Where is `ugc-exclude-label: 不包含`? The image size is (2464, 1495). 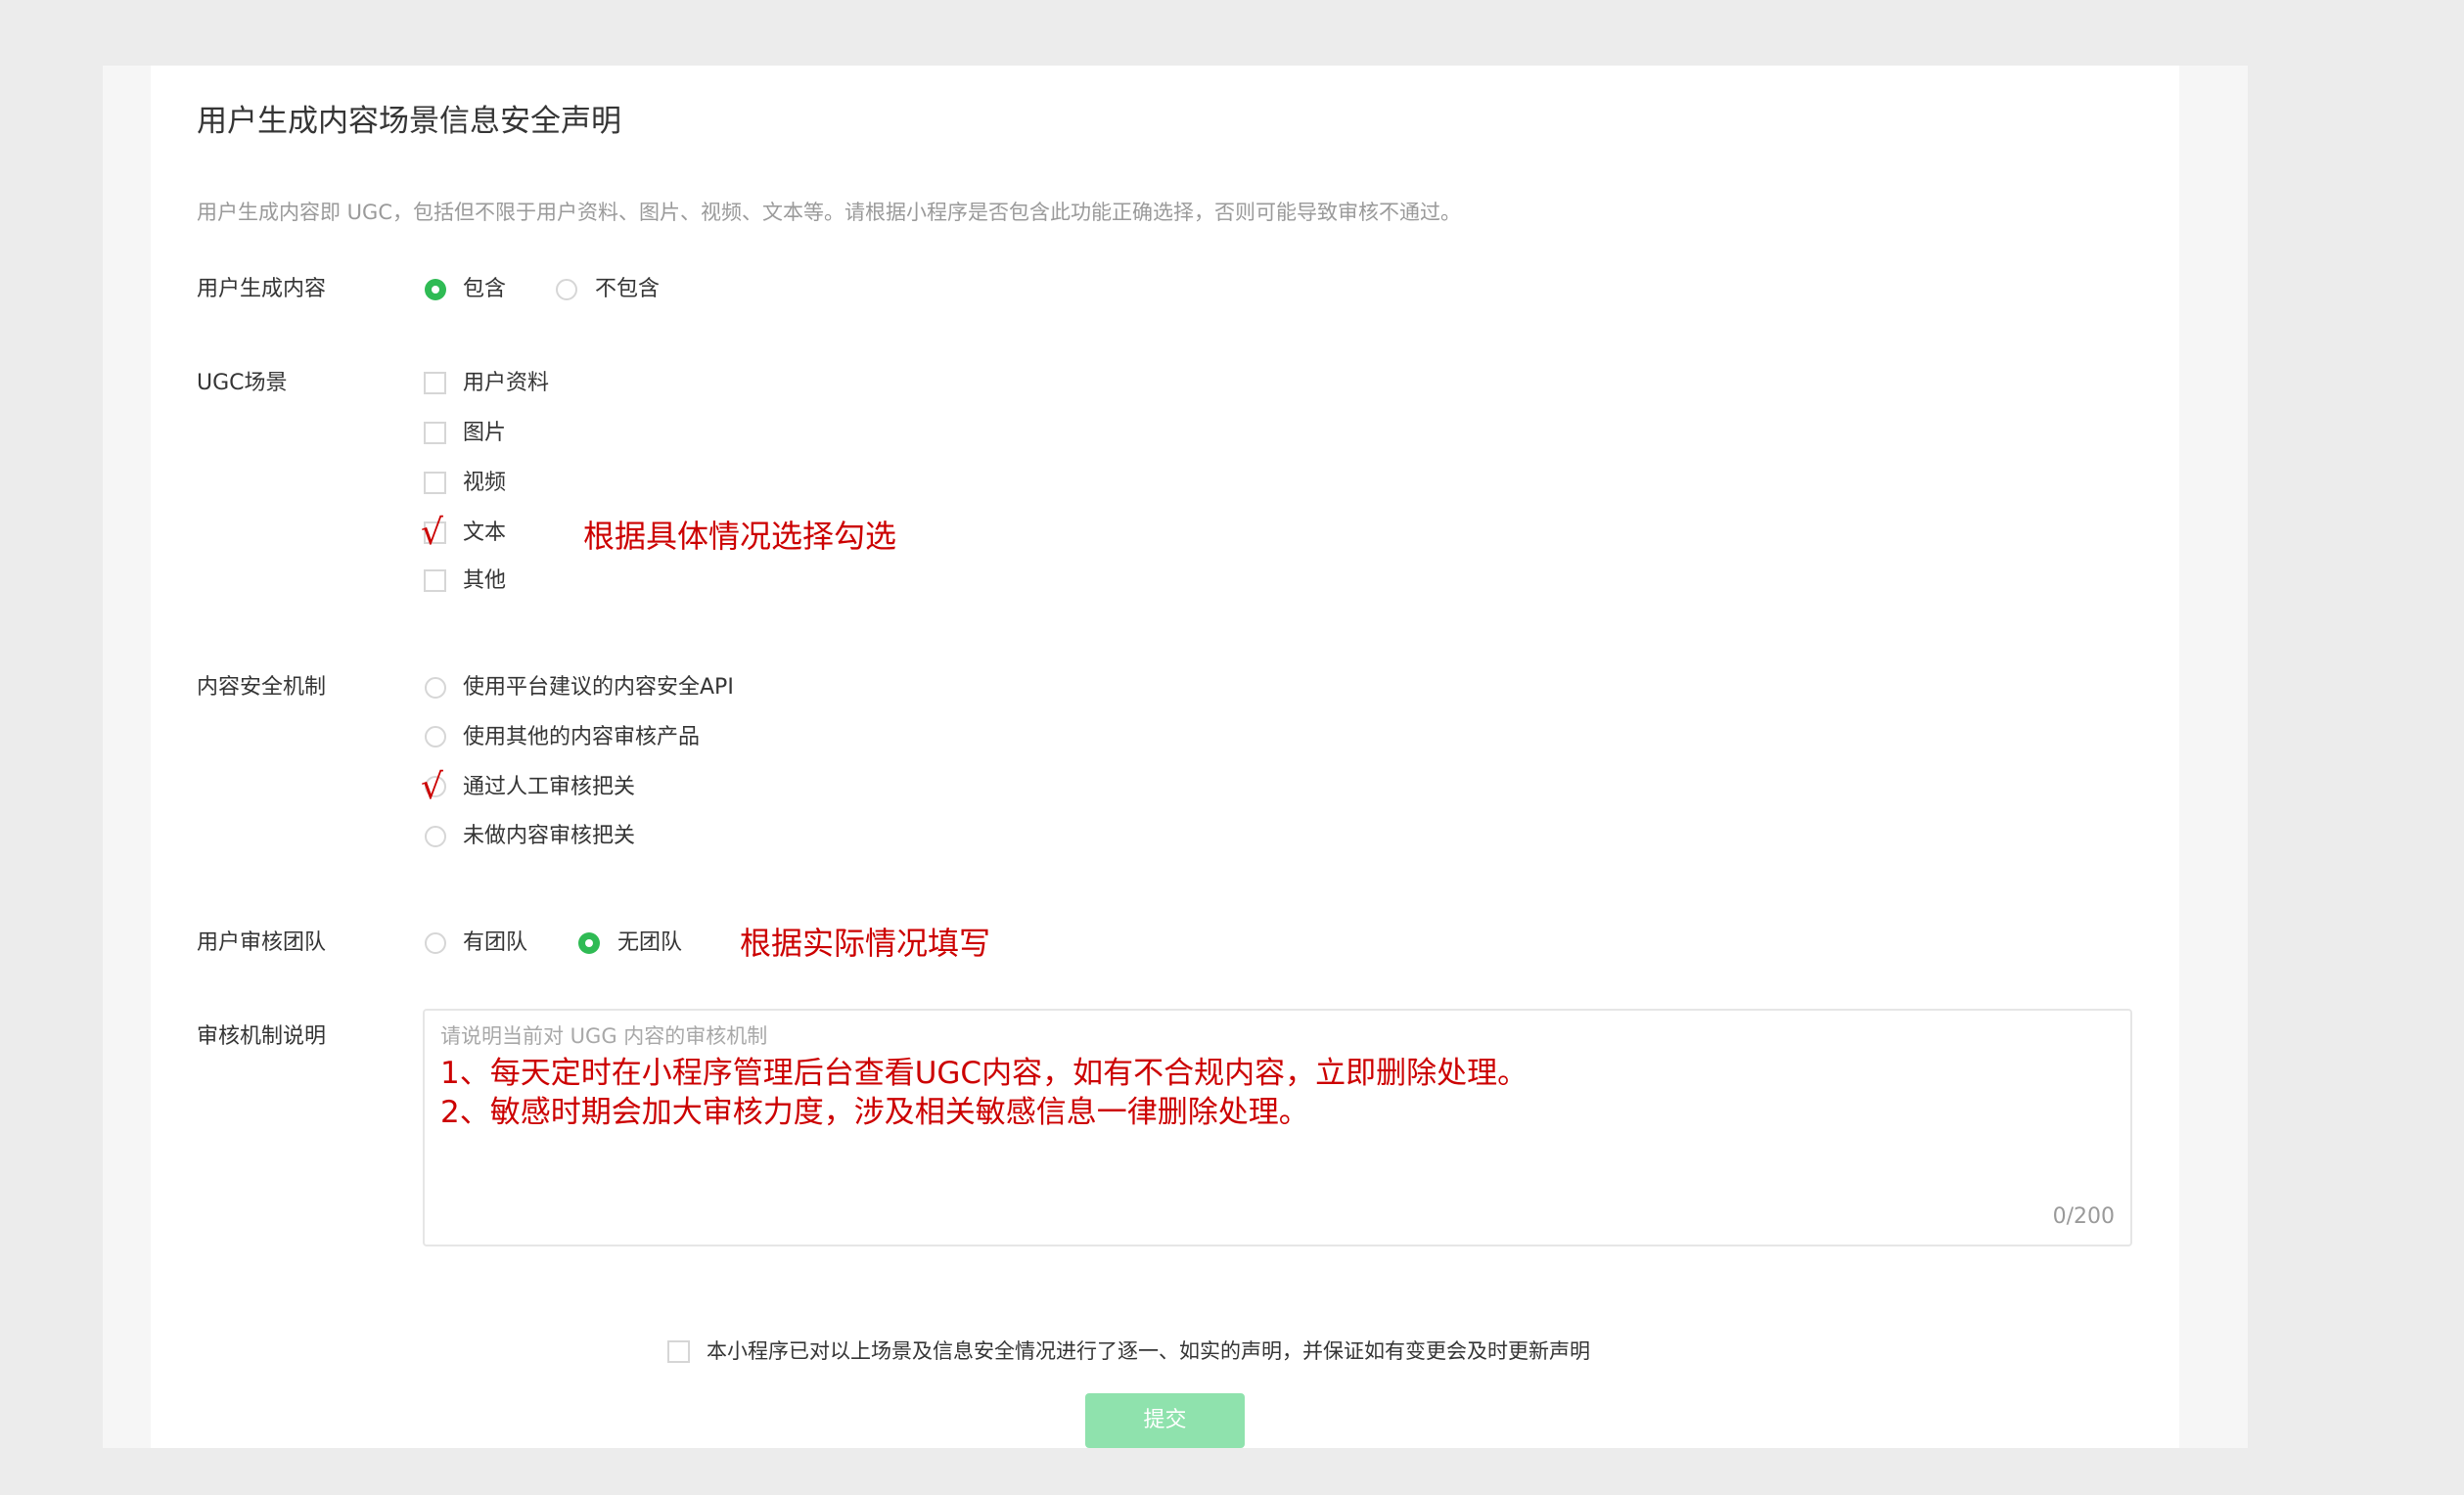 ugc-exclude-label: 不包含 is located at coordinates (627, 289).